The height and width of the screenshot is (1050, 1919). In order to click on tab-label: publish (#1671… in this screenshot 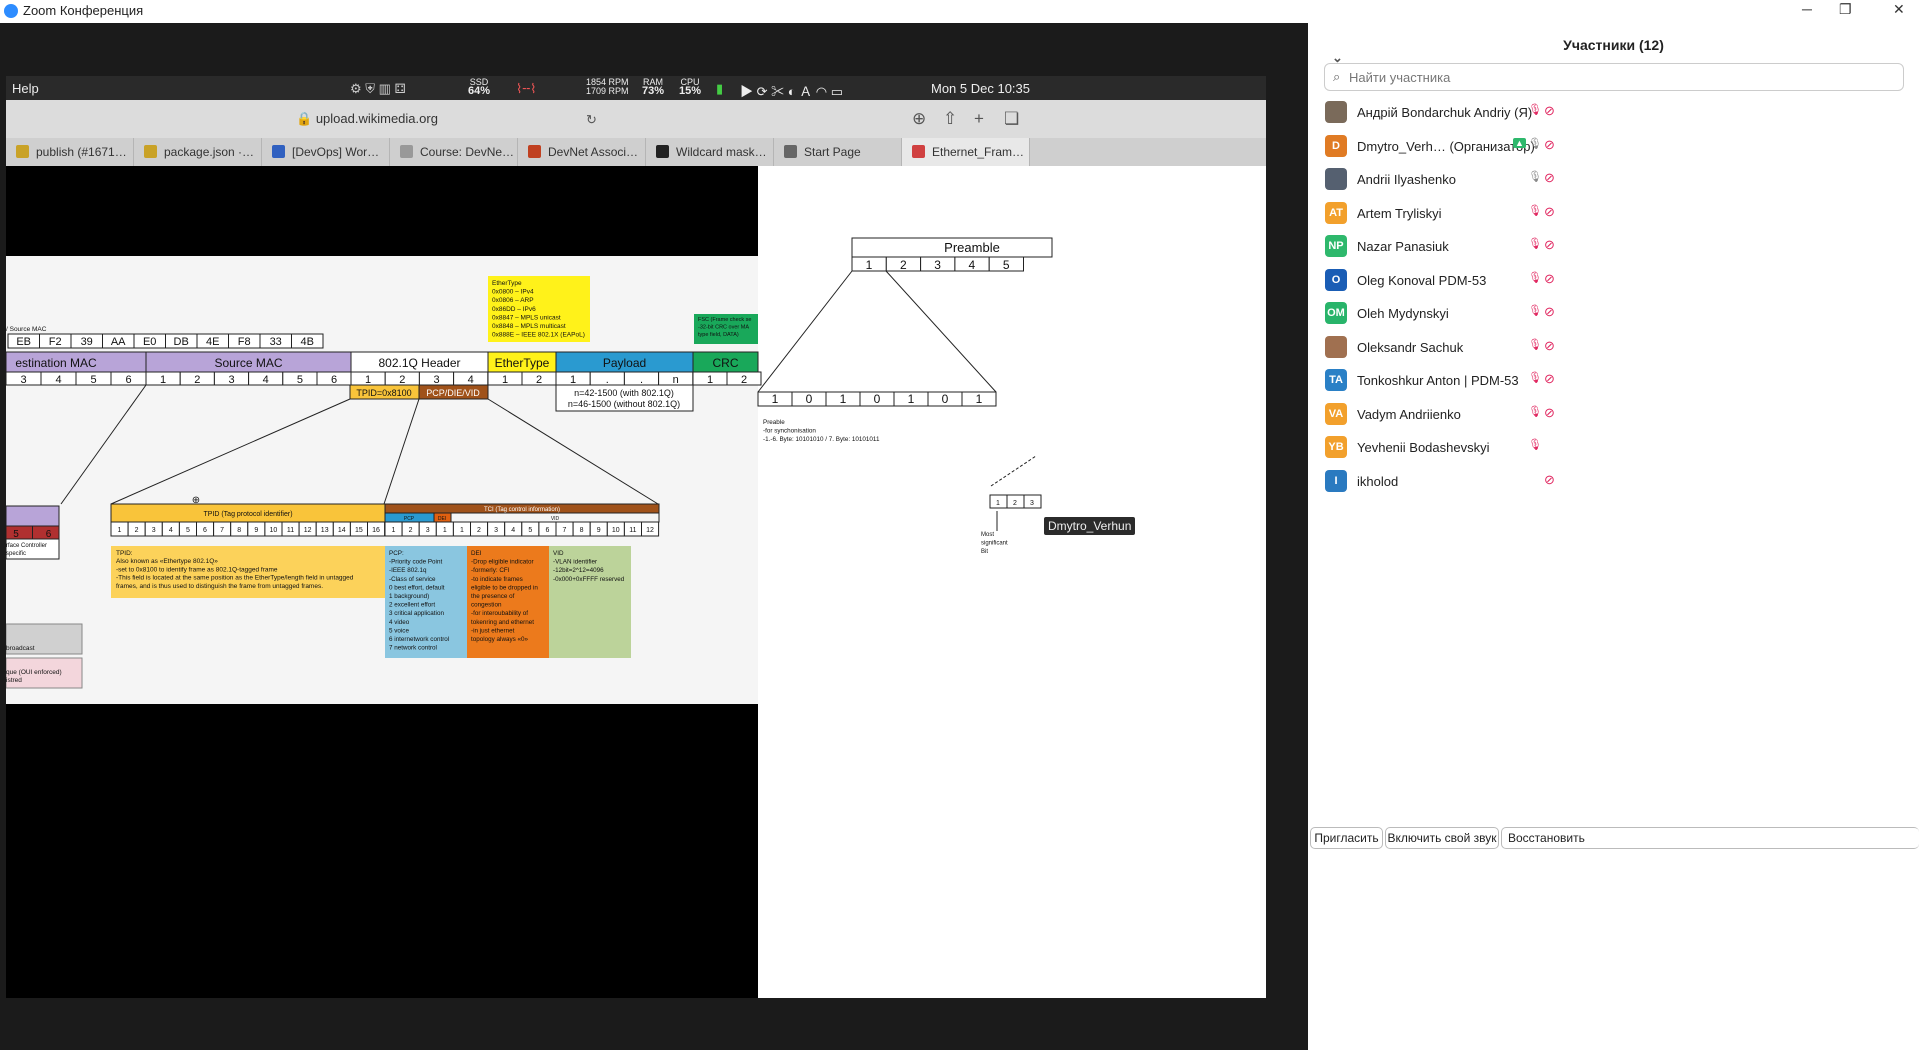, I will do `click(81, 152)`.